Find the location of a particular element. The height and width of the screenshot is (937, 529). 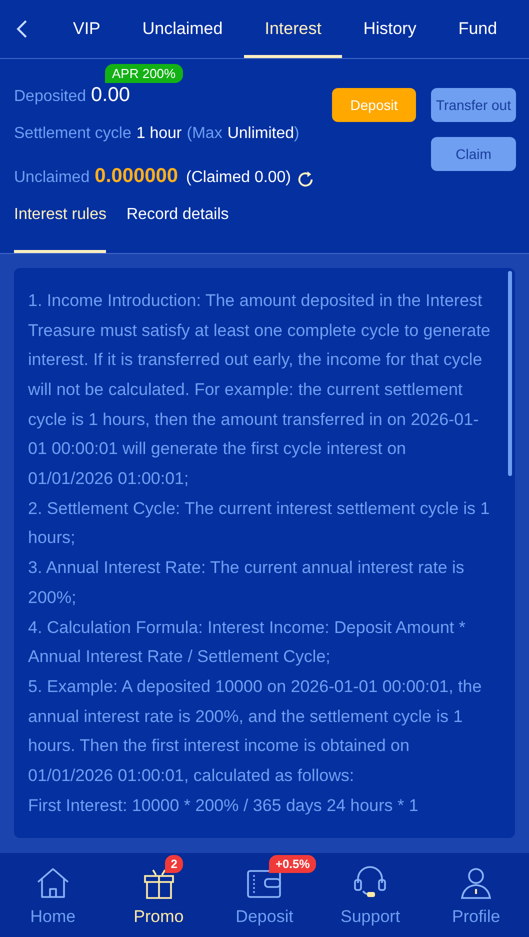

apr-badge: APR 200% is located at coordinates (144, 73).